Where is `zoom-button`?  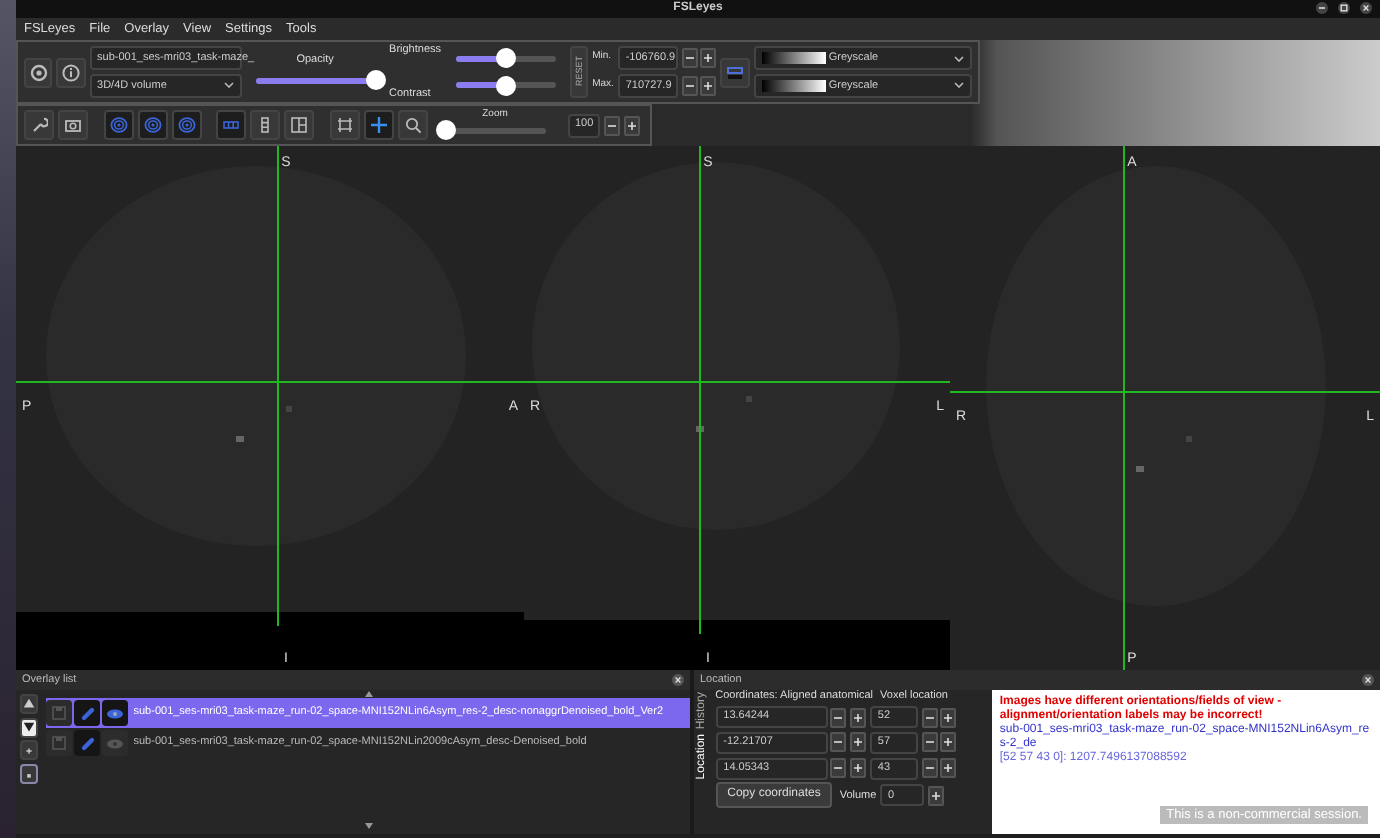 zoom-button is located at coordinates (412, 125).